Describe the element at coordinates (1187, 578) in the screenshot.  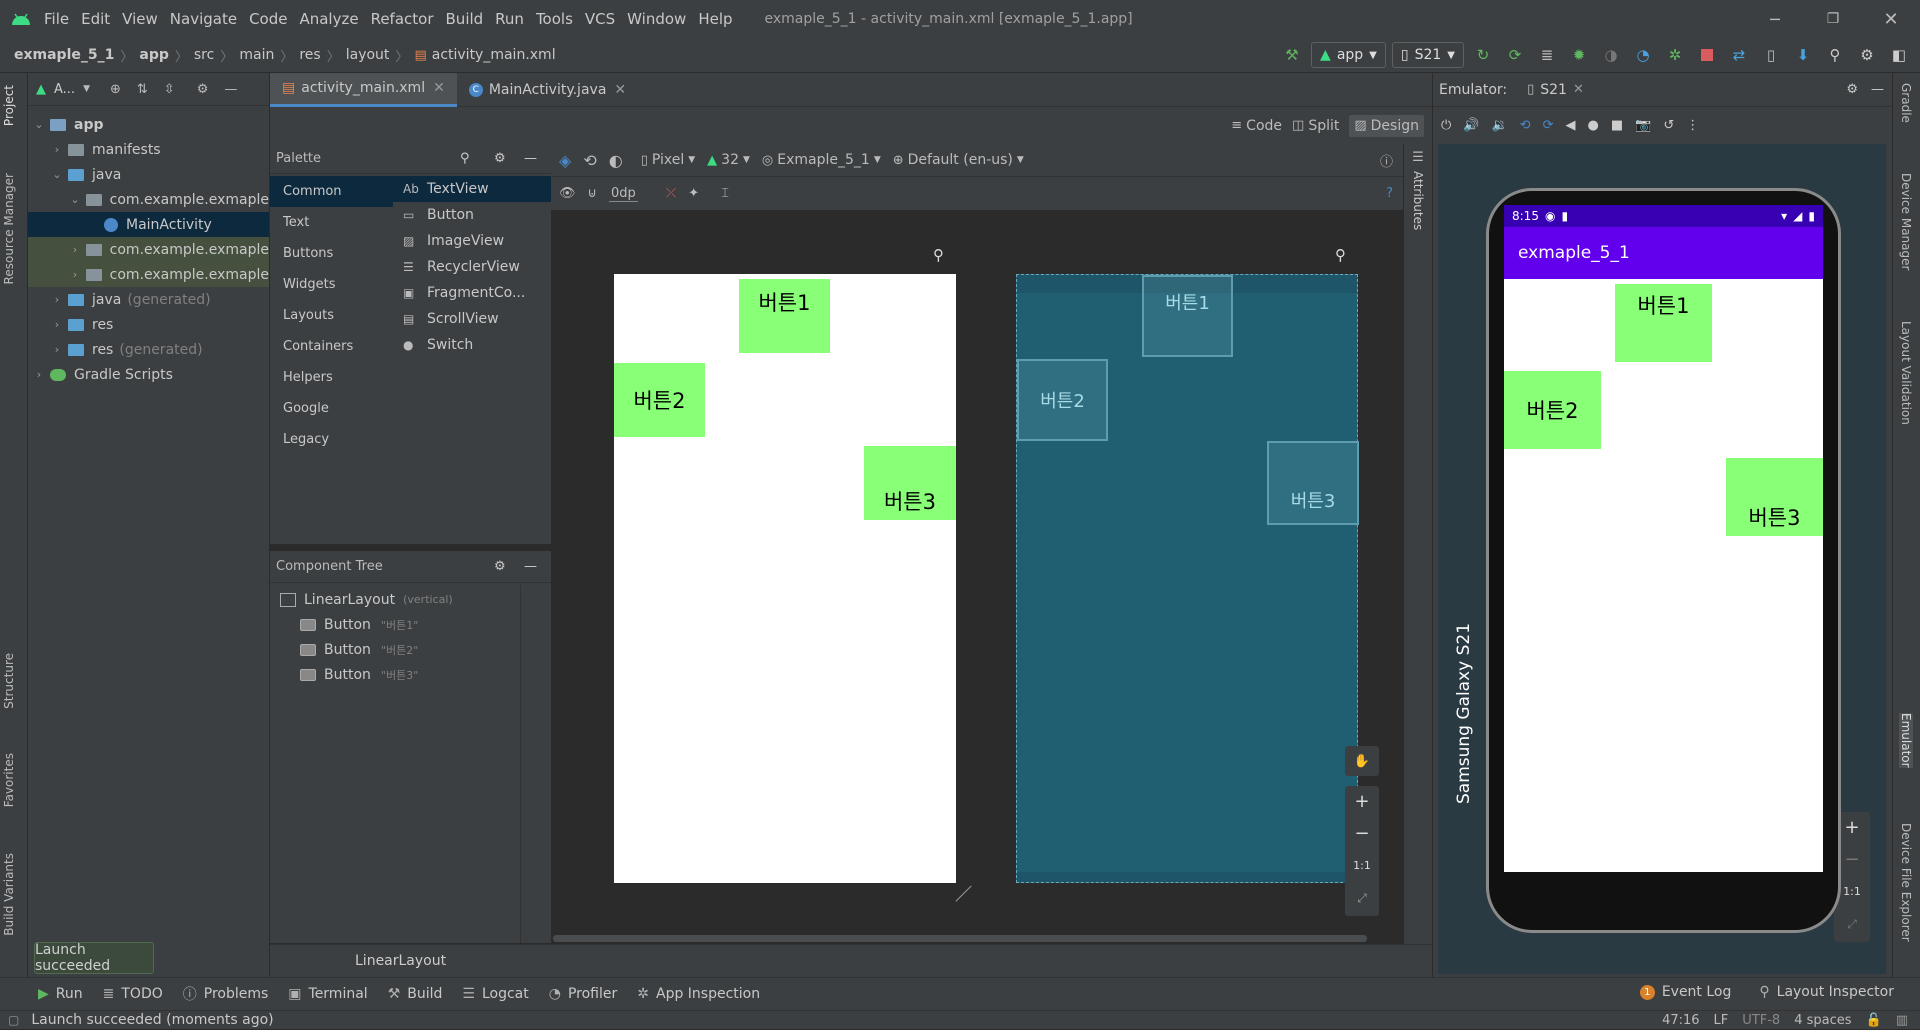
I see `blueprint-preview: 버튼1 버튼2 버튼3` at that location.